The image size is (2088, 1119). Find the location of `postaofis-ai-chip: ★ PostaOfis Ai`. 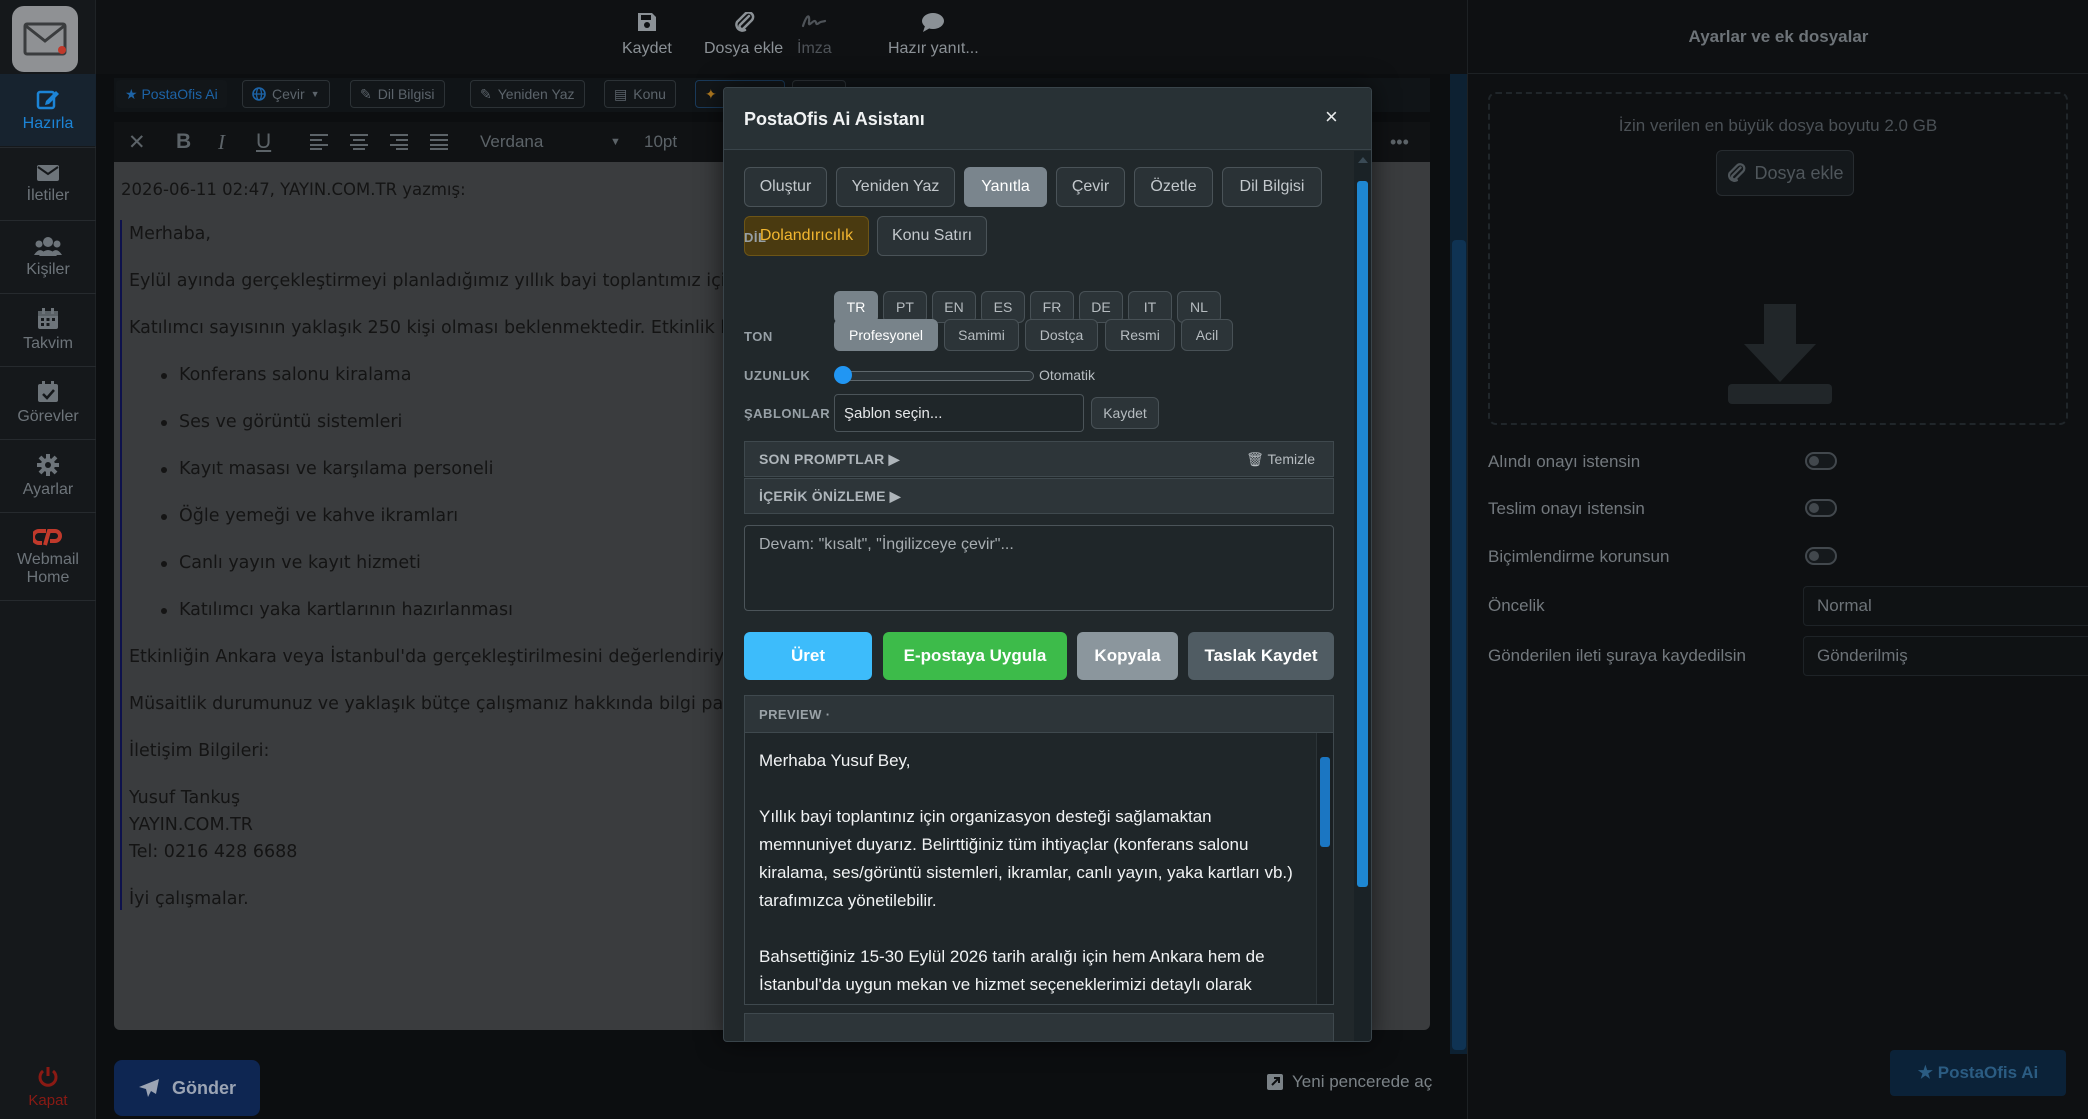

postaofis-ai-chip: ★ PostaOfis Ai is located at coordinates (171, 94).